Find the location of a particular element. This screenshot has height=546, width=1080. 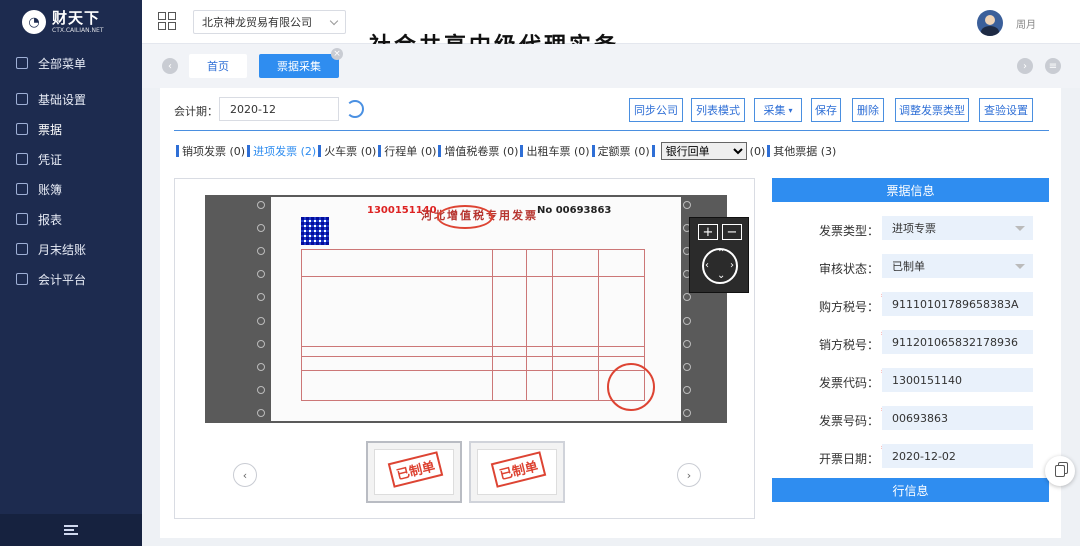

logo-icon: ◔ is located at coordinates (34, 22).